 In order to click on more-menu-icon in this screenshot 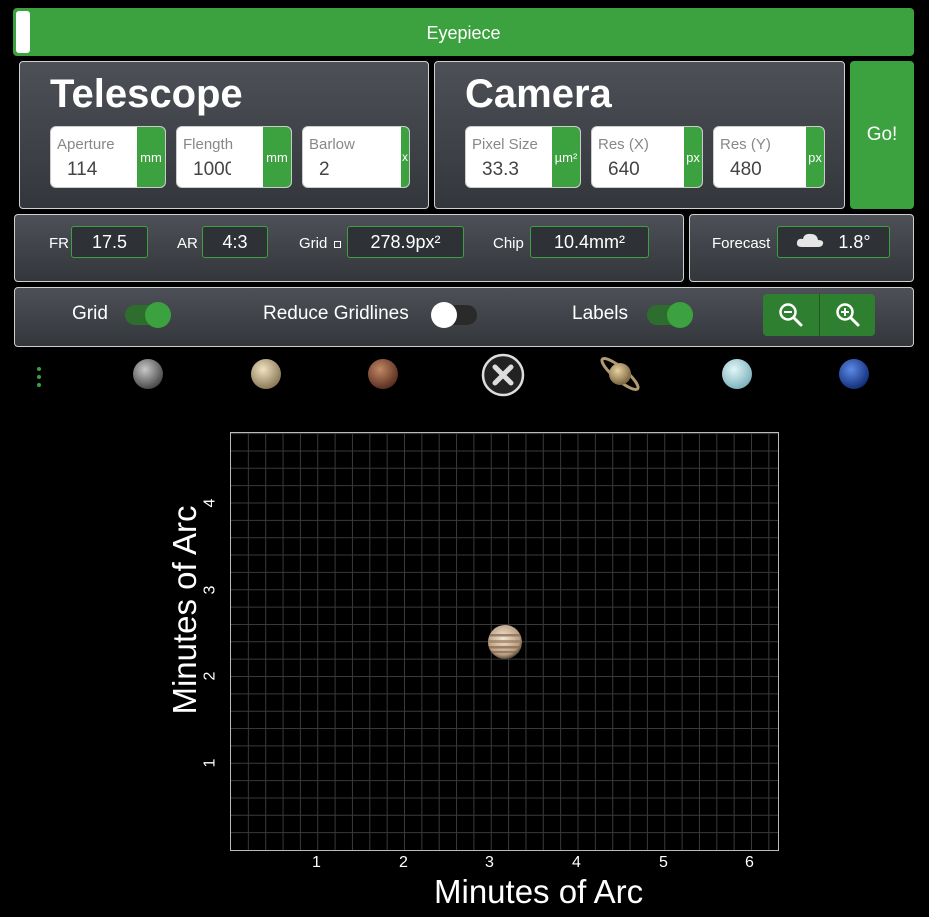, I will do `click(39, 377)`.